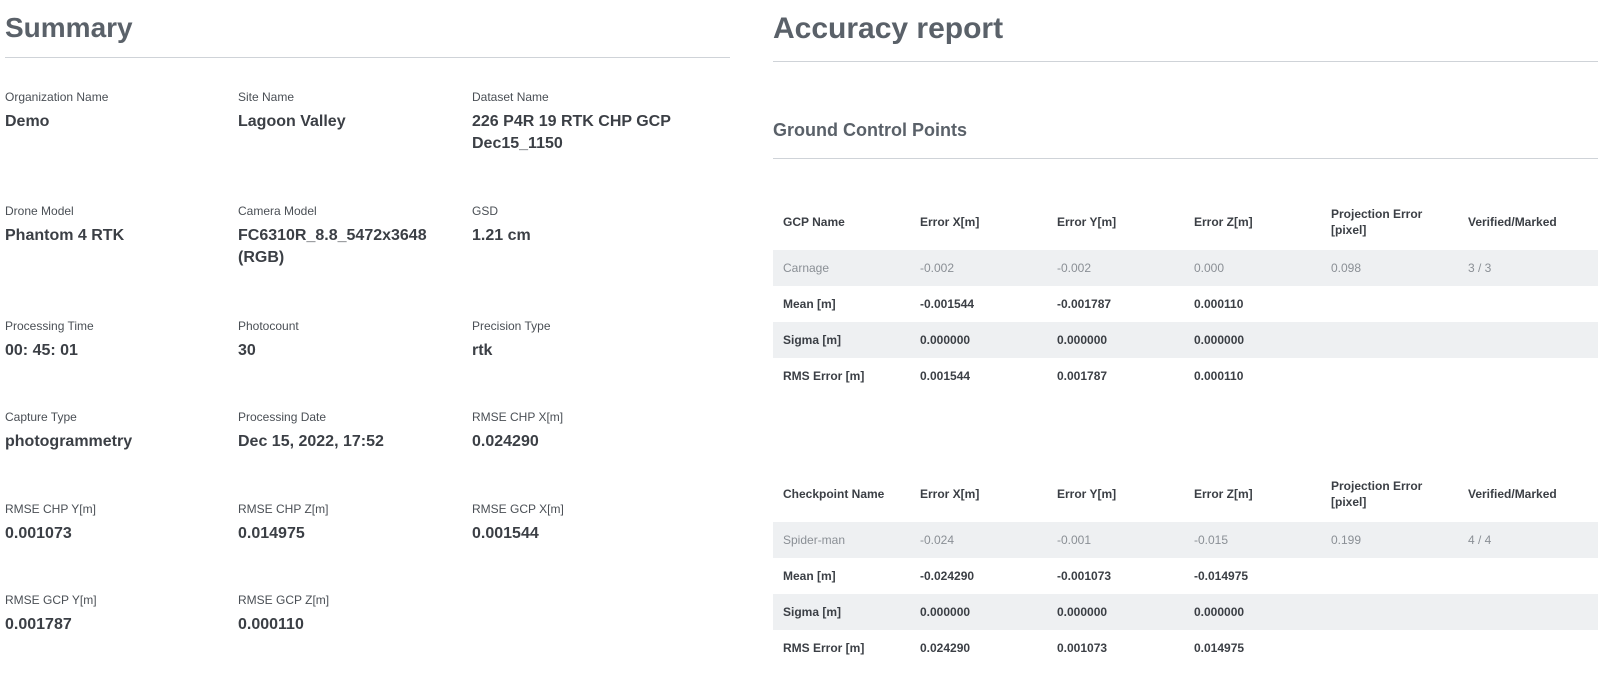 This screenshot has width=1604, height=685. I want to click on table-cell: Spider-man, so click(841, 540).